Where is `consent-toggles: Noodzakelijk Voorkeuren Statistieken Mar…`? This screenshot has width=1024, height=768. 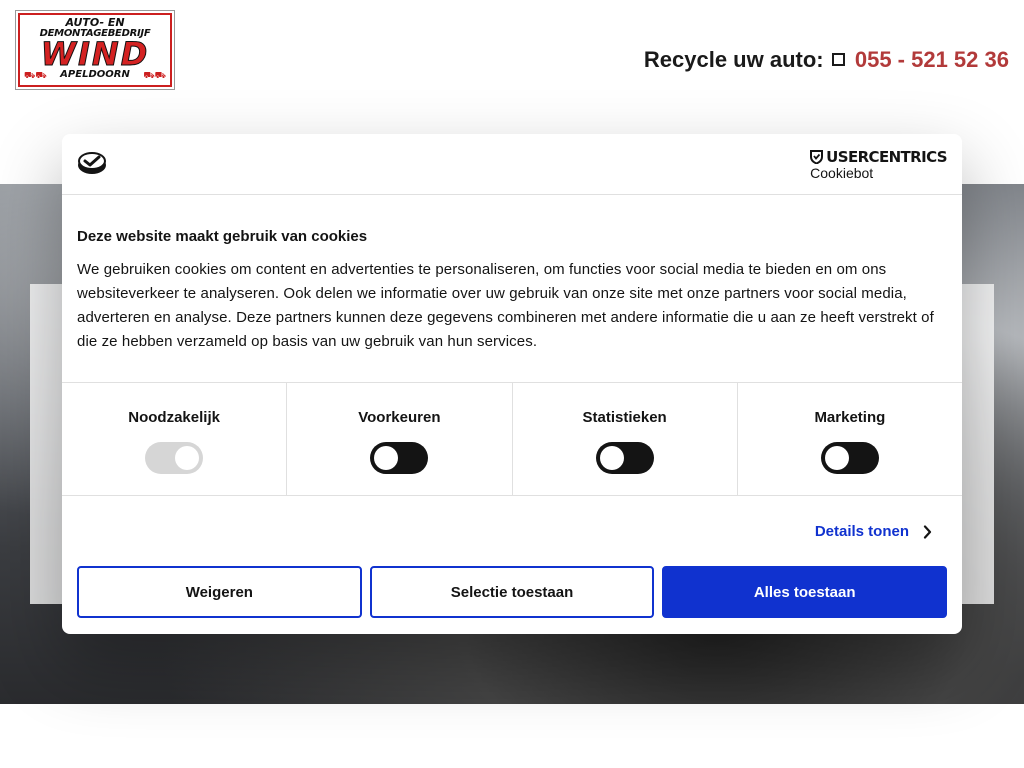
consent-toggles: Noodzakelijk Voorkeuren Statistieken Mar… is located at coordinates (512, 439).